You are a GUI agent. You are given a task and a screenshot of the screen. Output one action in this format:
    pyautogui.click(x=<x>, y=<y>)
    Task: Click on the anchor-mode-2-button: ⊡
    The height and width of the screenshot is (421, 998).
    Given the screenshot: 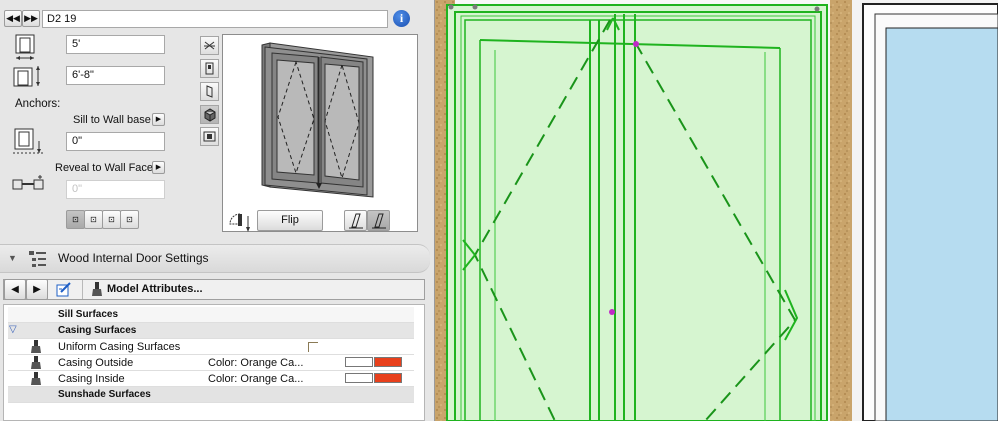 What is the action you would take?
    pyautogui.click(x=93, y=219)
    